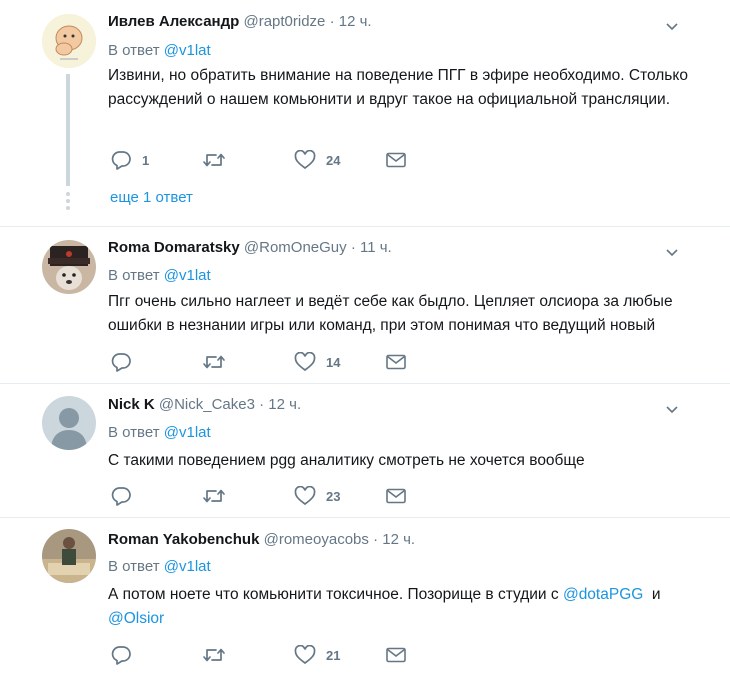 Image resolution: width=730 pixels, height=677 pixels. I want to click on reply-button: 1, so click(129, 160).